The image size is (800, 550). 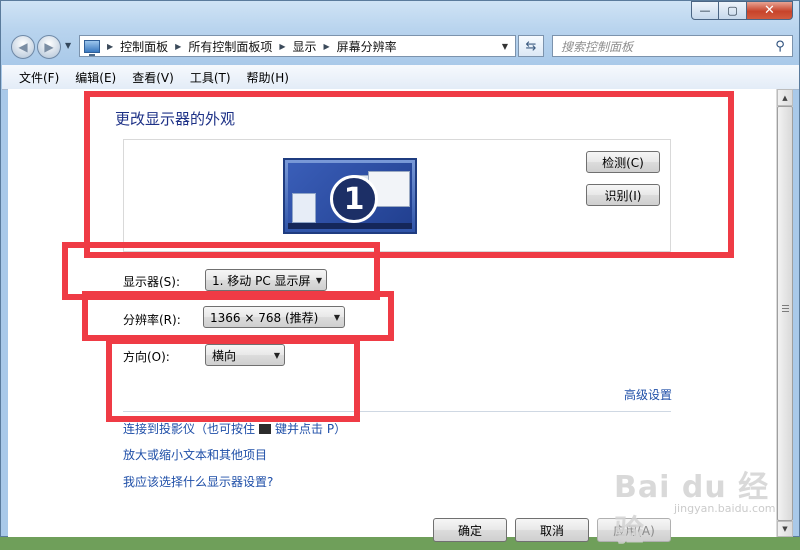 I want to click on back-button: ◀, so click(x=23, y=47).